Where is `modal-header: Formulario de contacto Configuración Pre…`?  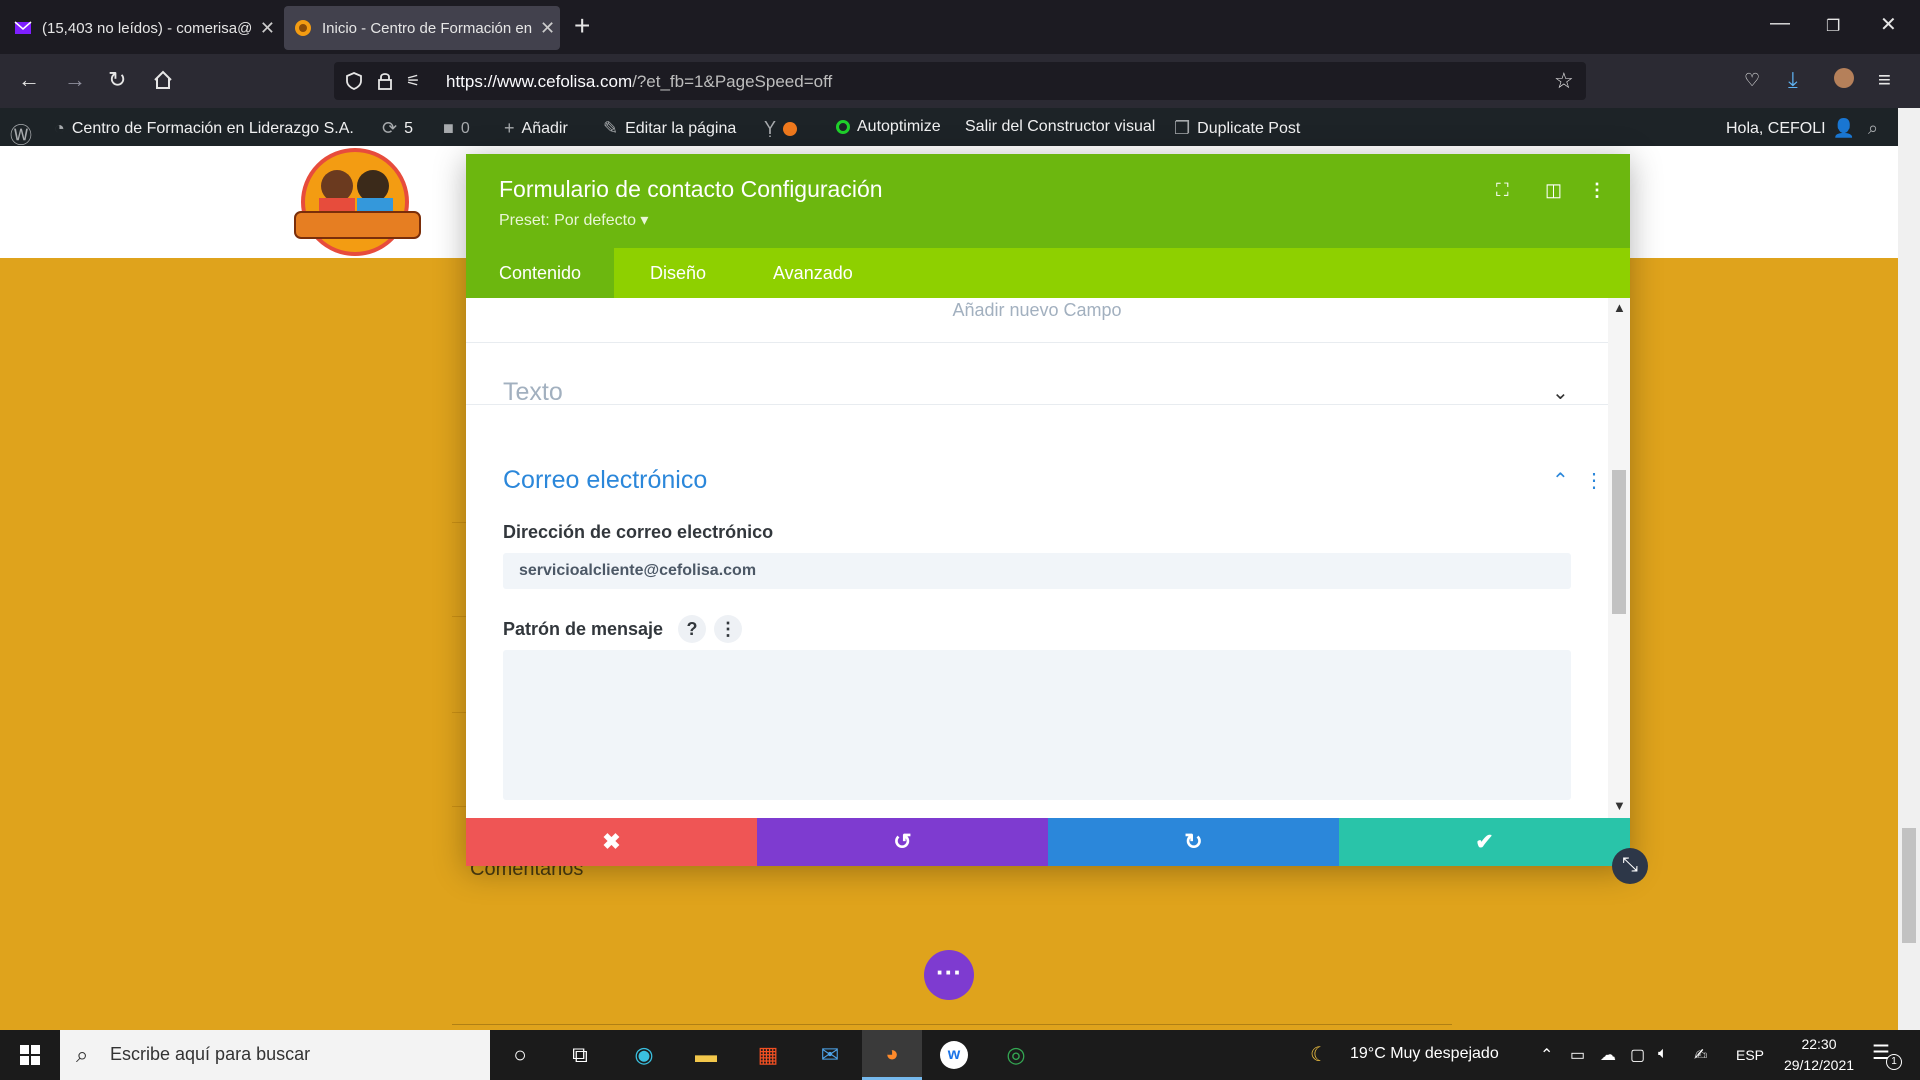 modal-header: Formulario de contacto Configuración Pre… is located at coordinates (1048, 201).